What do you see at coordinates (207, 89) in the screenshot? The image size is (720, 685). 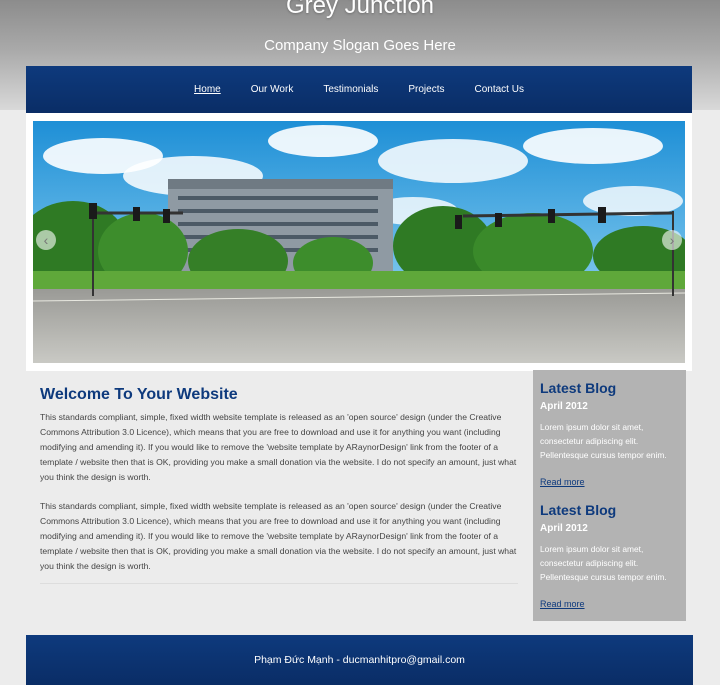 I see `nav-item-home: Home` at bounding box center [207, 89].